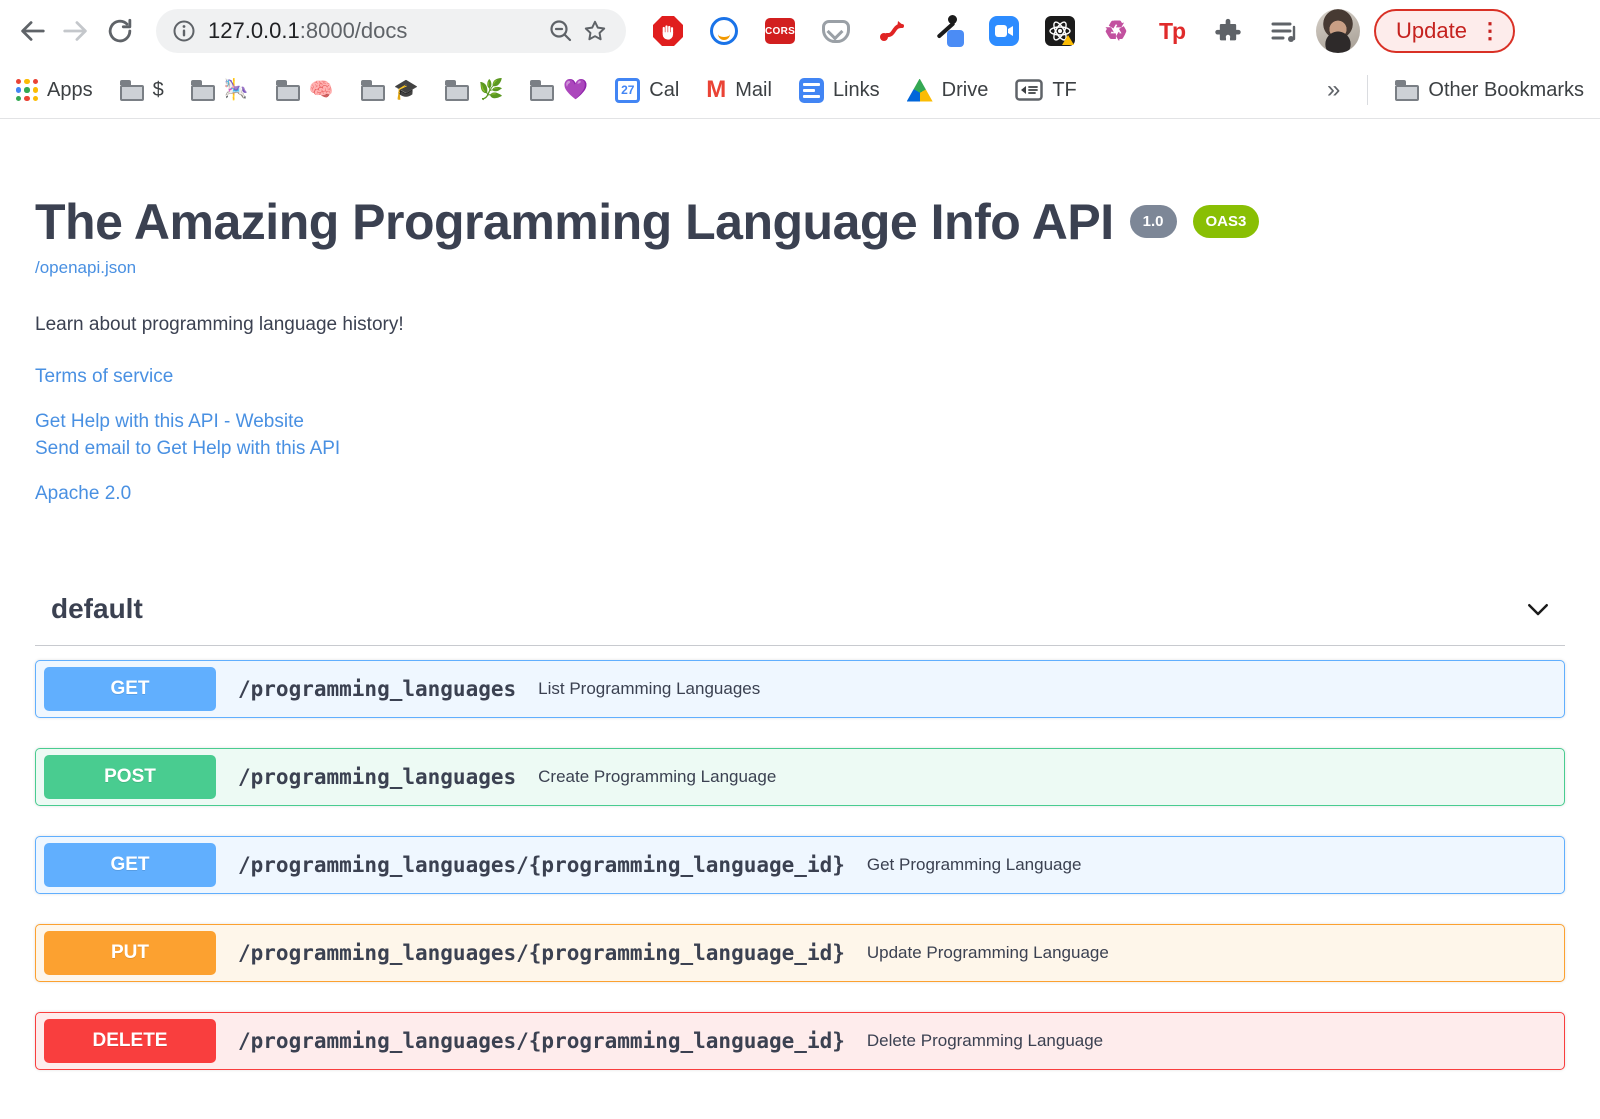  Describe the element at coordinates (304, 90) in the screenshot. I see `bookmark-folder-brain: 🧠` at that location.